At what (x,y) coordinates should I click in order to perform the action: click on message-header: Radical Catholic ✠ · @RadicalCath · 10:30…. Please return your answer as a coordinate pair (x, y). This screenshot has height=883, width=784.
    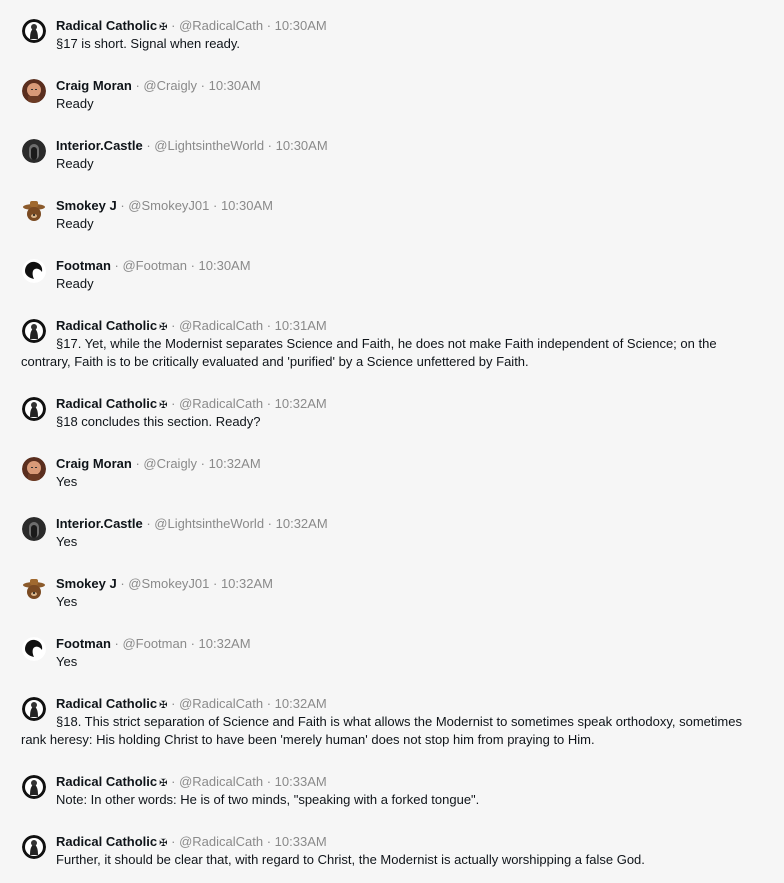
    Looking at the image, I should click on (191, 27).